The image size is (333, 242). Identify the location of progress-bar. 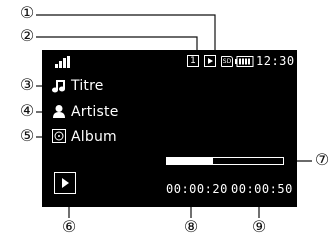
(225, 161).